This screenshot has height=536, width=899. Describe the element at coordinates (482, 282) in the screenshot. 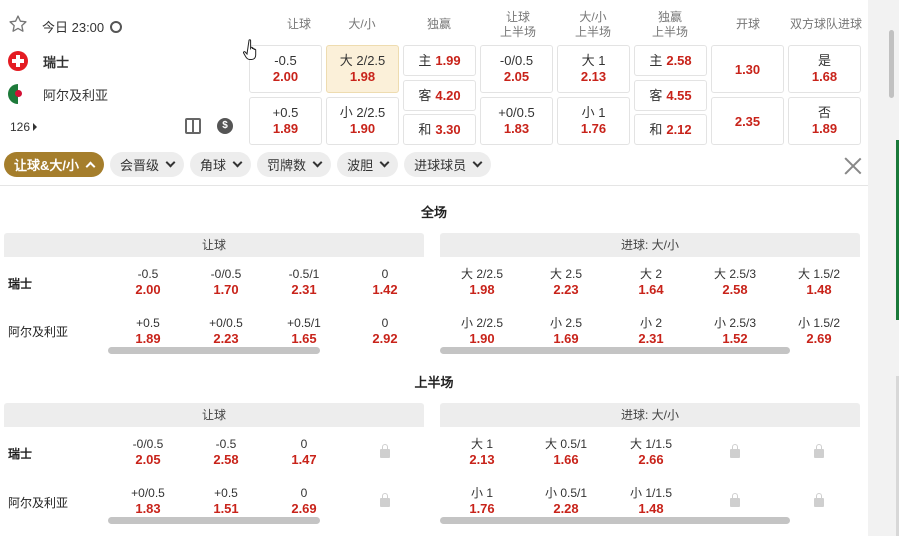

I see `market-cell: 大 2/2.5 1.98` at that location.